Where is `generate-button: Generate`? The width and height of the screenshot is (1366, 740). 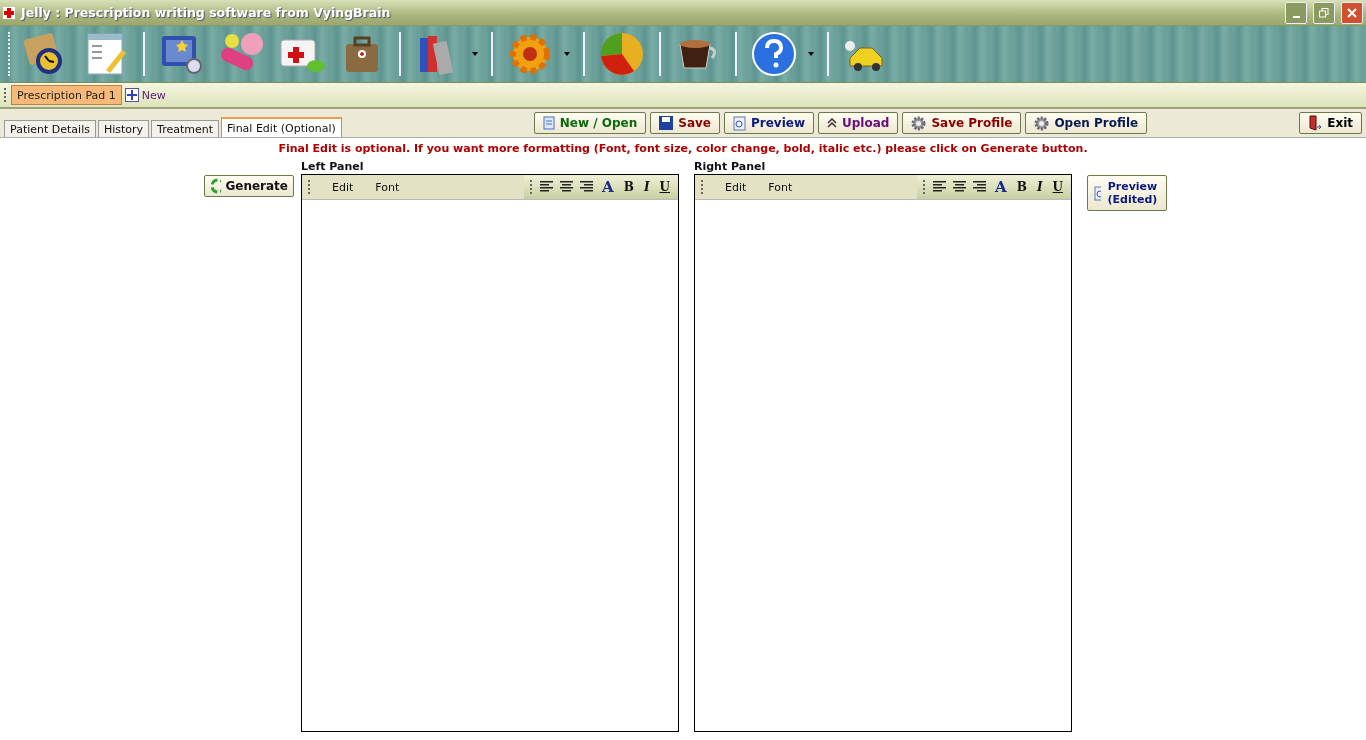 generate-button: Generate is located at coordinates (249, 186).